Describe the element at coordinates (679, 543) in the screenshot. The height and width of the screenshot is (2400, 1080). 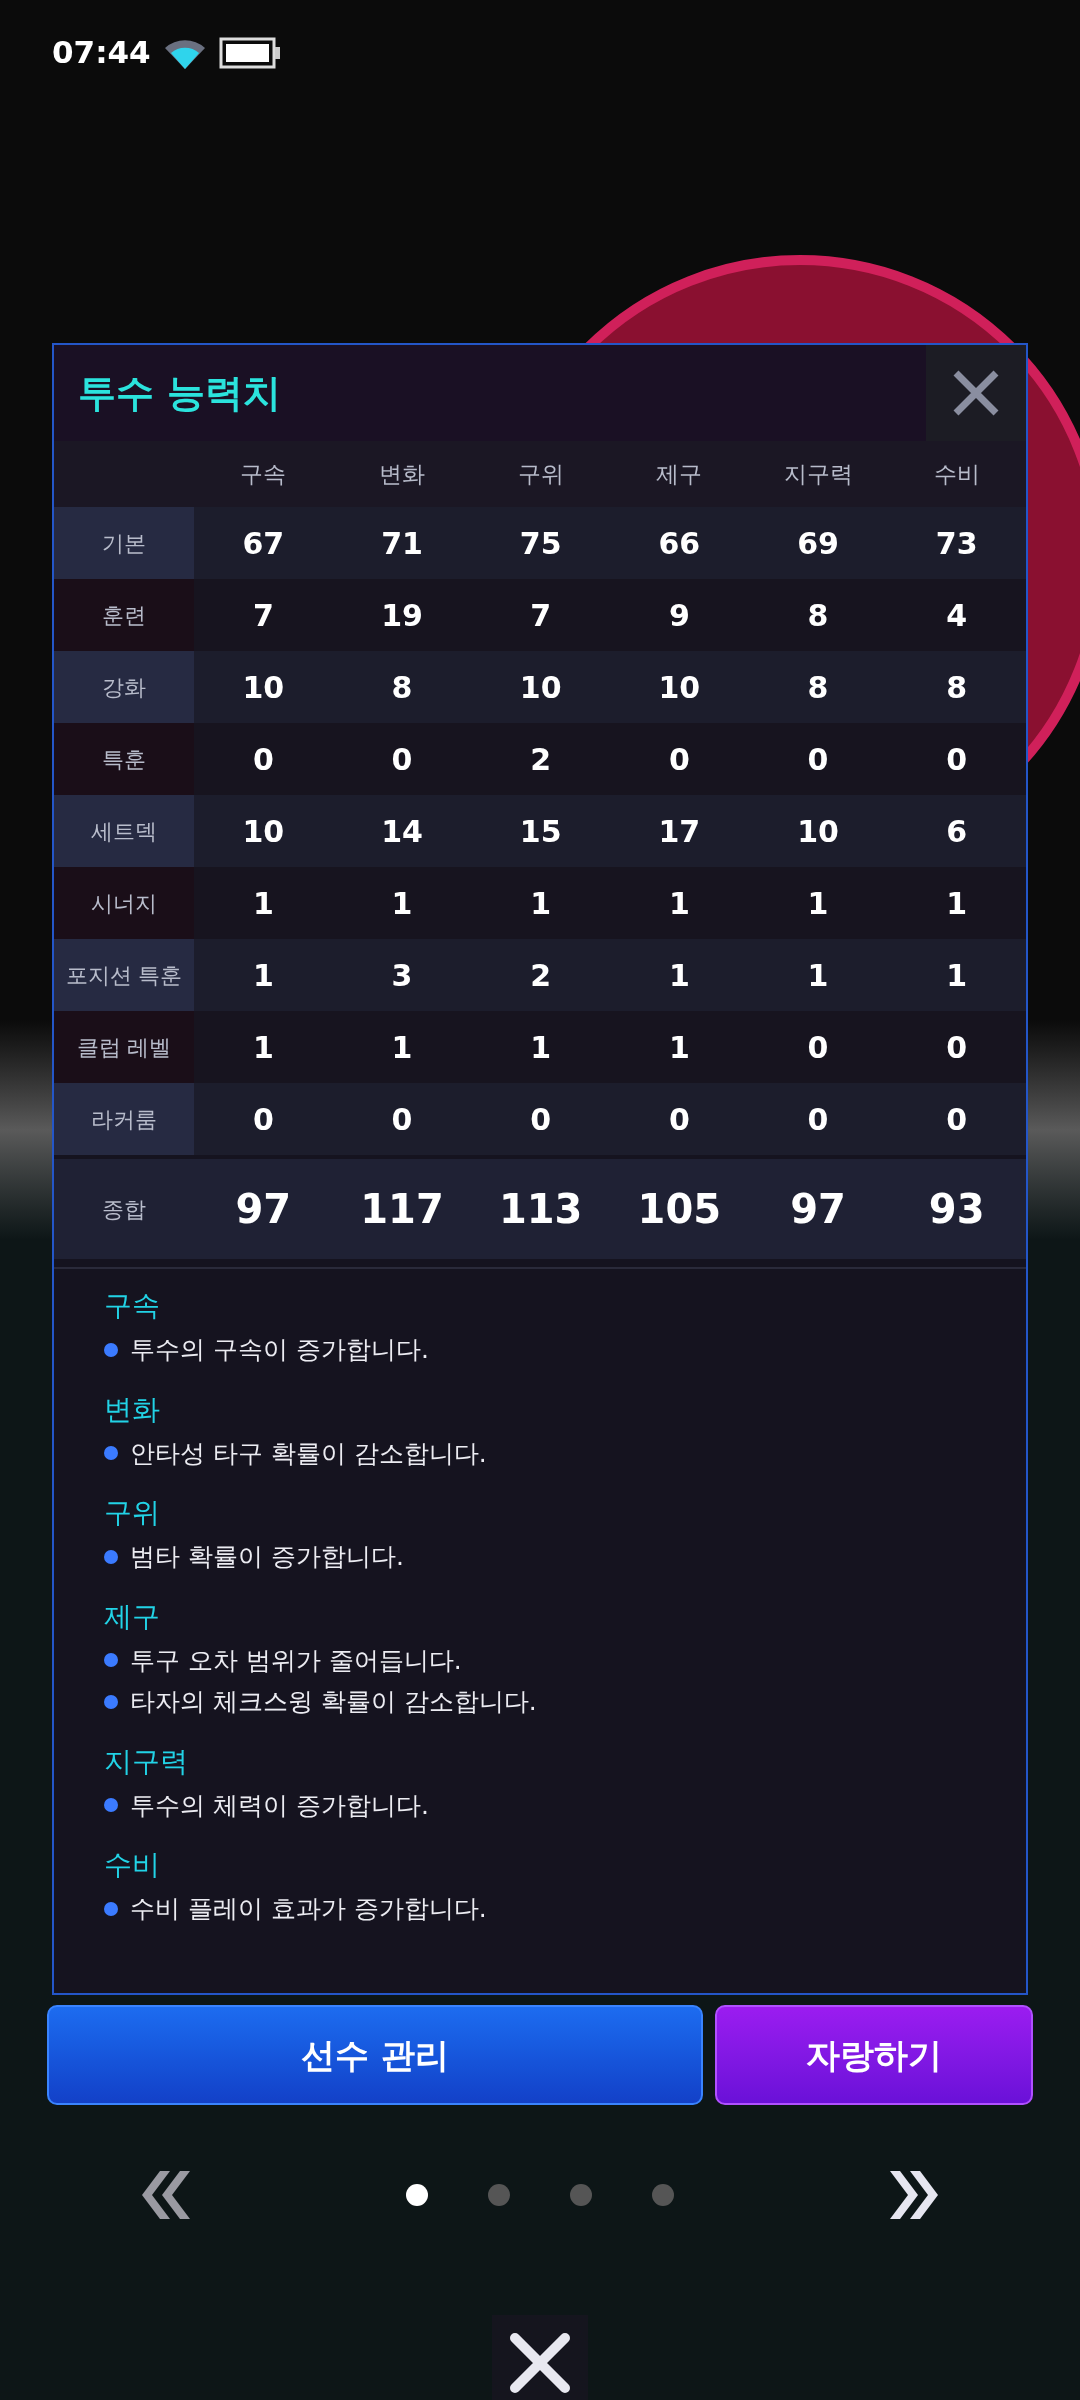
I see `stat-value: 66` at that location.